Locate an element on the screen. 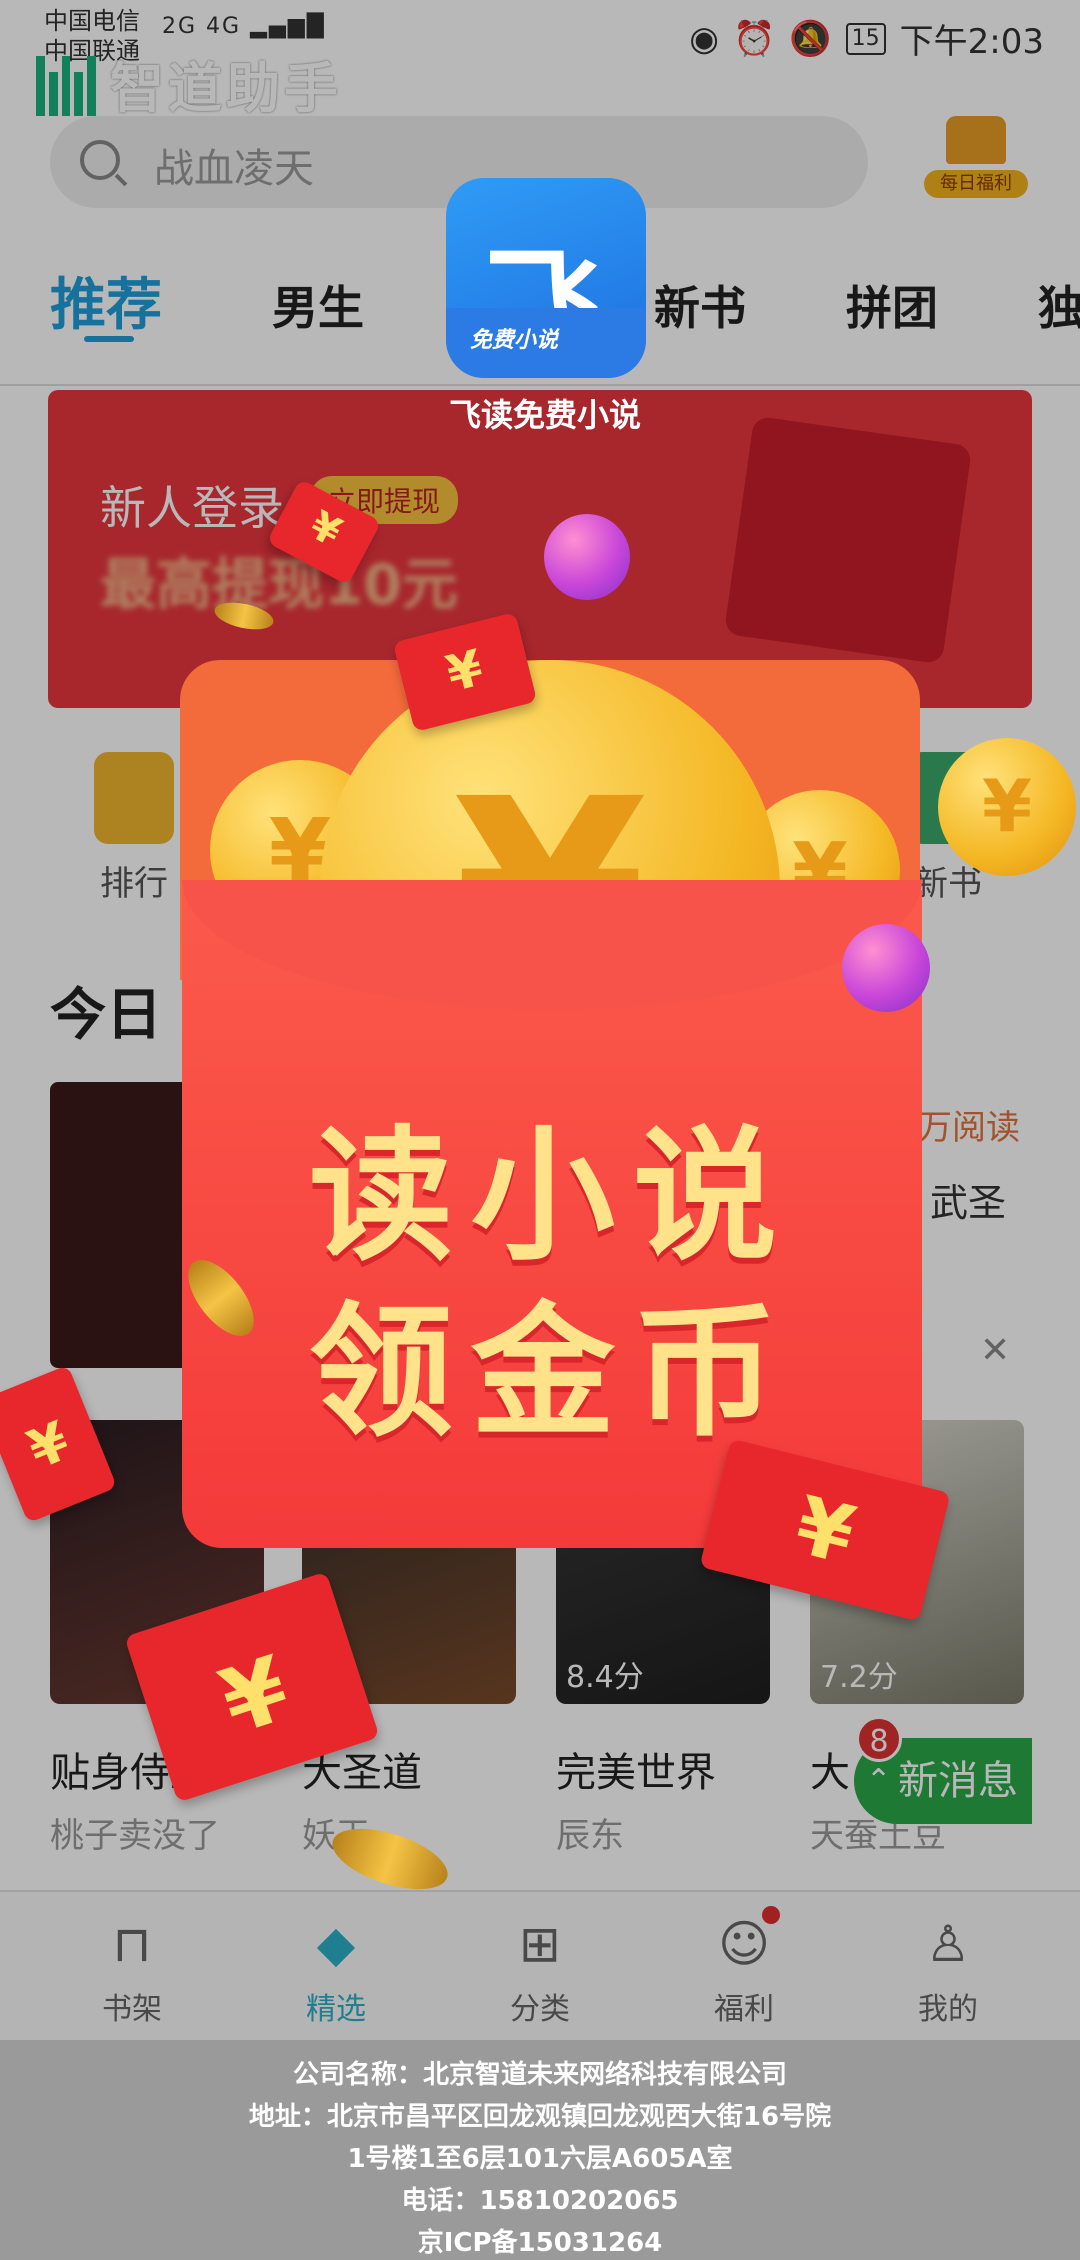 The image size is (1080, 2260). app-icon: 飞 免费小说 is located at coordinates (546, 278).